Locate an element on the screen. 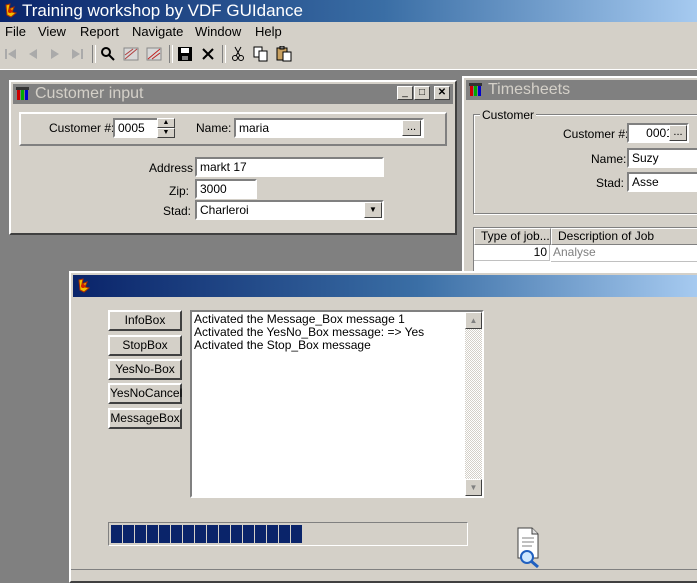 The image size is (697, 583). menu-window: Window is located at coordinates (218, 31).